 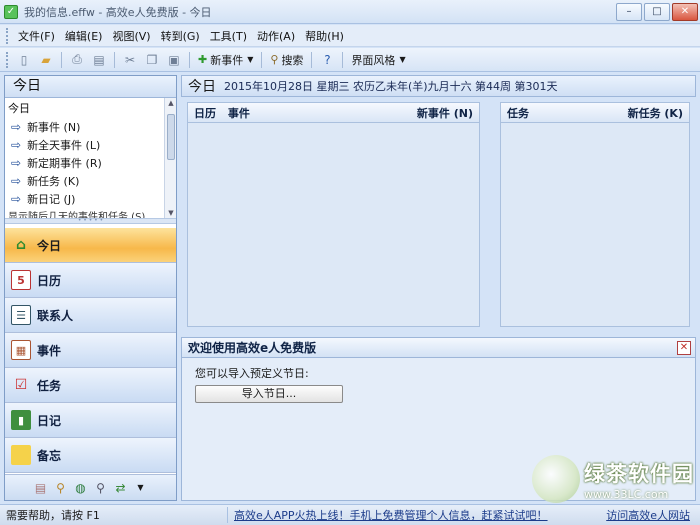 What do you see at coordinates (205, 113) in the screenshot?
I see `calendar-column-label: 日历` at bounding box center [205, 113].